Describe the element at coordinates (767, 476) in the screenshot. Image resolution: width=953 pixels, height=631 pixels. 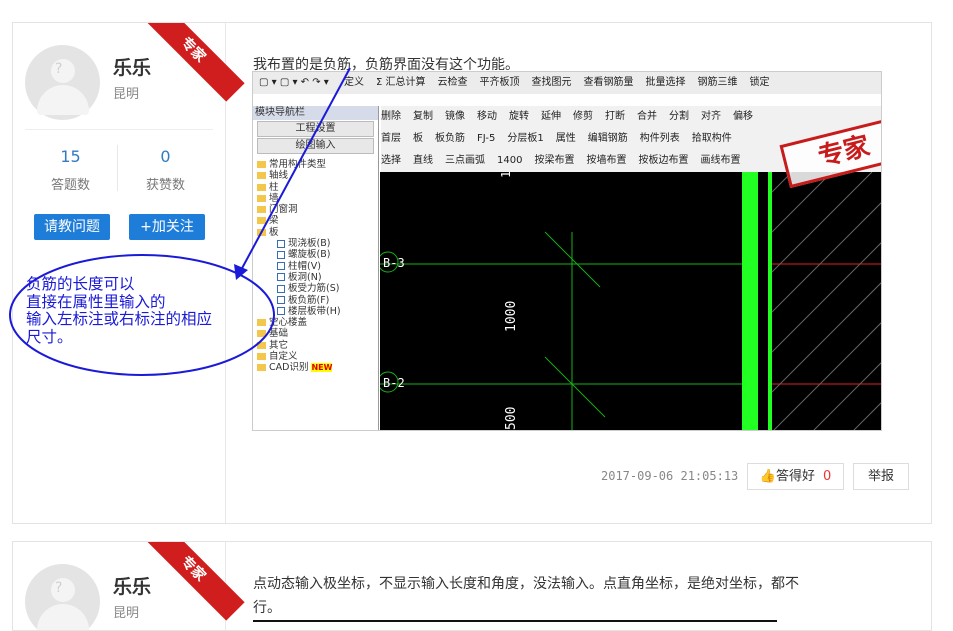
I see `thumbs-up-icon: 👍` at that location.